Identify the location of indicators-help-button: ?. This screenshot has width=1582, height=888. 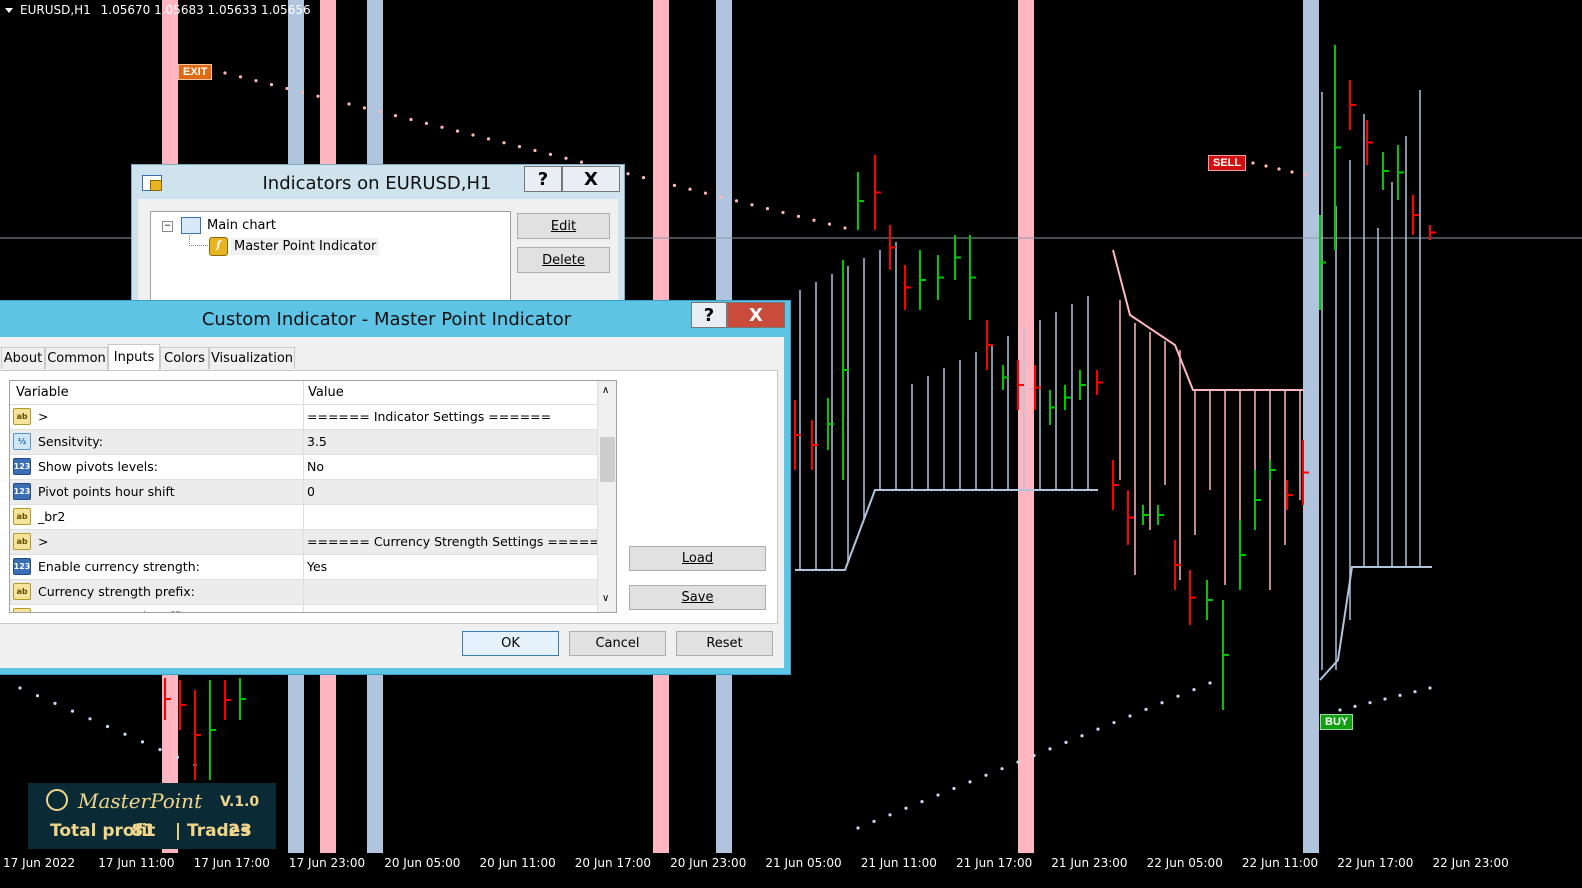
(543, 179).